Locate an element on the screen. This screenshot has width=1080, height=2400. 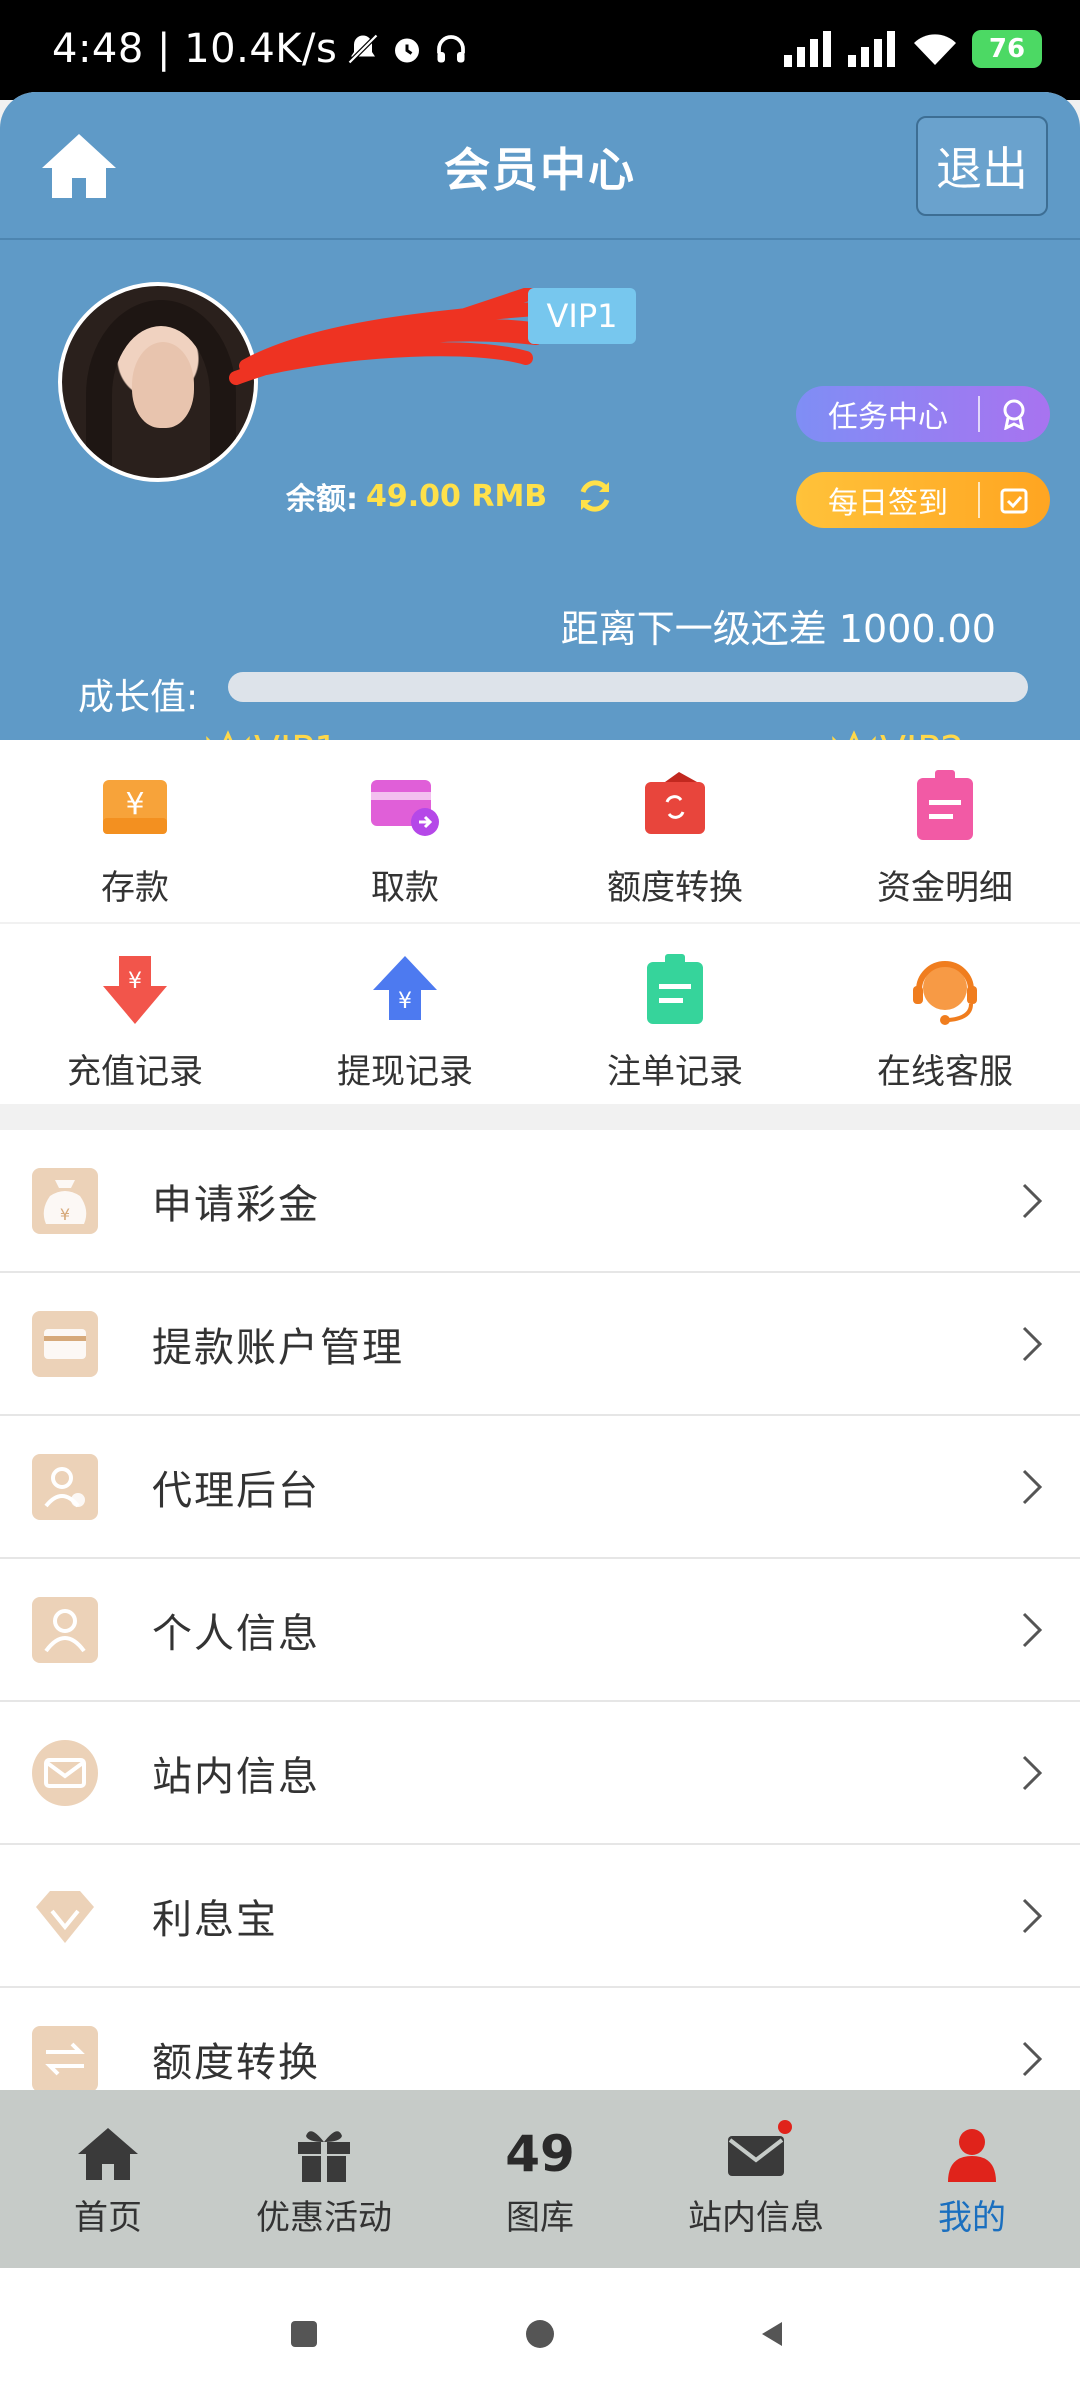
withdraw-card-icon is located at coordinates (405, 808).